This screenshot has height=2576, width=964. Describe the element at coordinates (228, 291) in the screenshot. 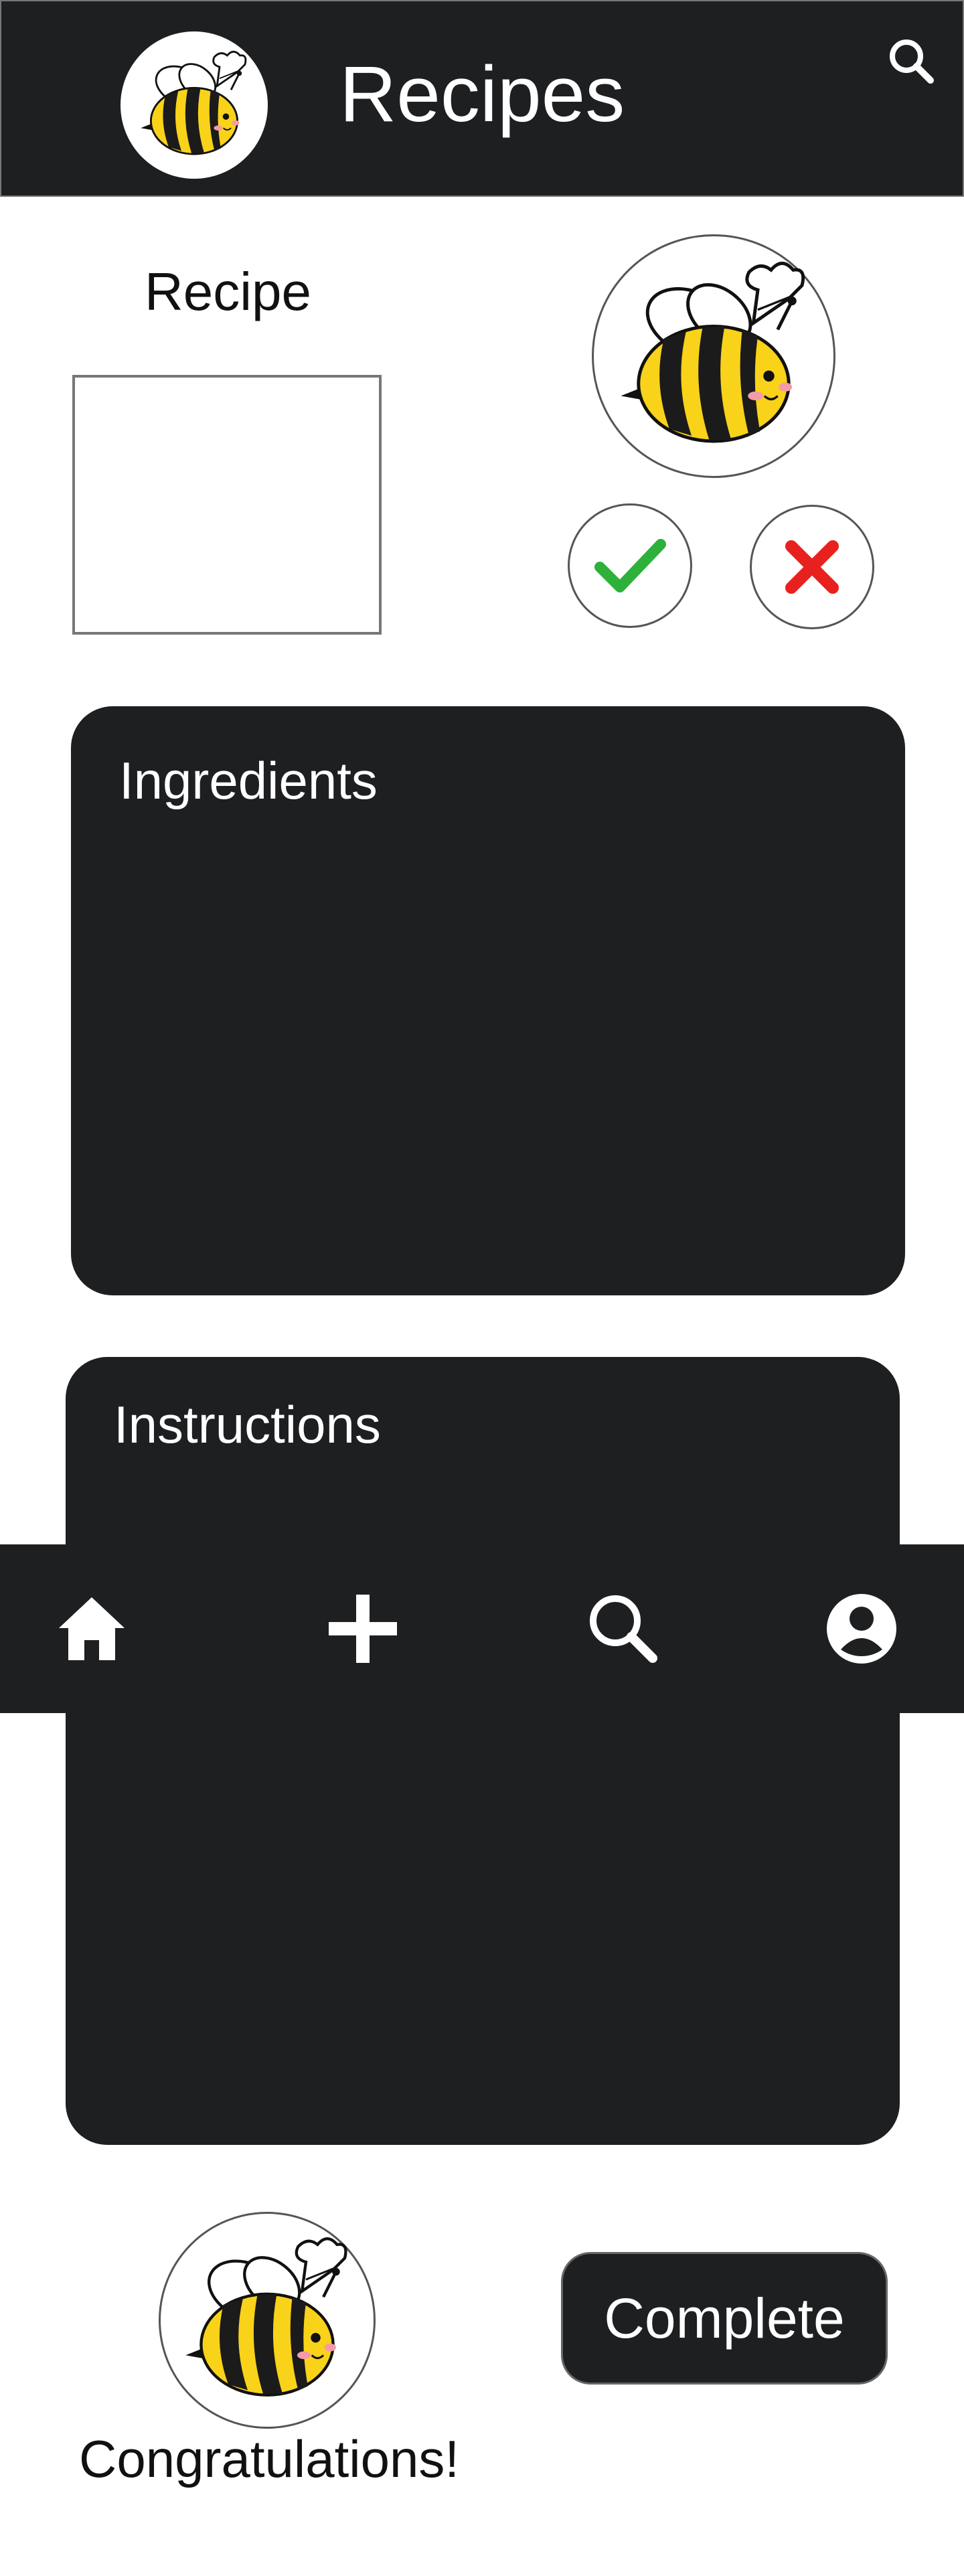

I see `recipe-label: Recipe` at that location.